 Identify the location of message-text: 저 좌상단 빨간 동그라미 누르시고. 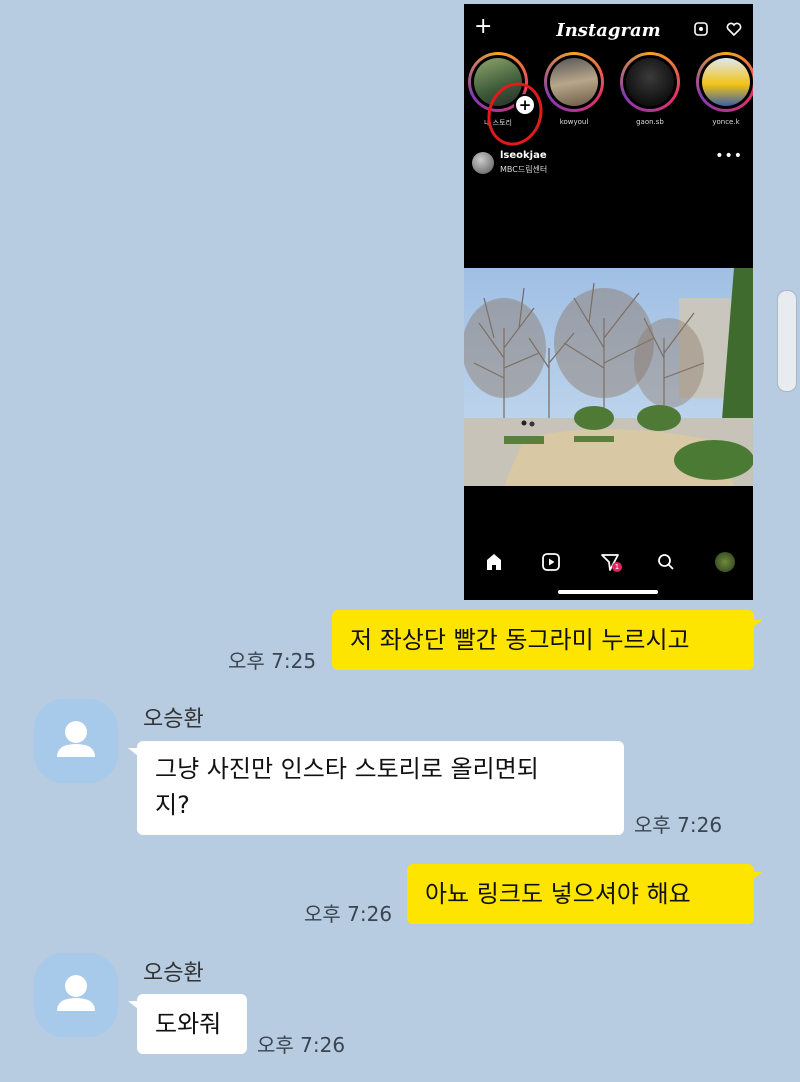
(520, 640).